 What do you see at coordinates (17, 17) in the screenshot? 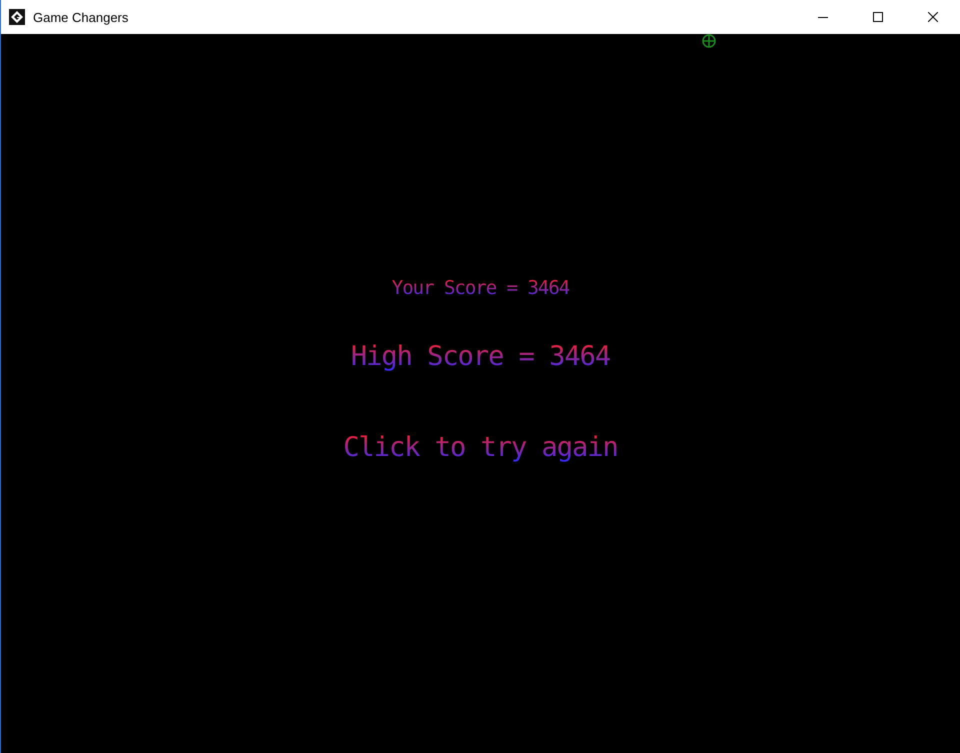
I see `app-icon` at bounding box center [17, 17].